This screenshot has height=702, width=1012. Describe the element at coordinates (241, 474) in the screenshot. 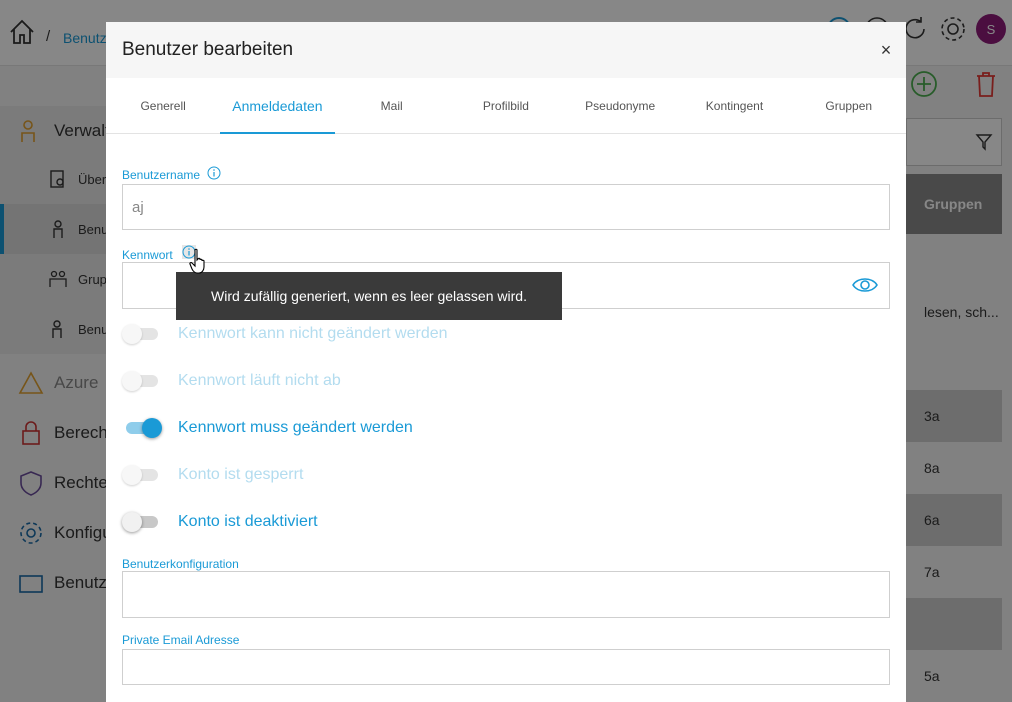

I see `toggle-label: Konto ist gesperrt` at that location.